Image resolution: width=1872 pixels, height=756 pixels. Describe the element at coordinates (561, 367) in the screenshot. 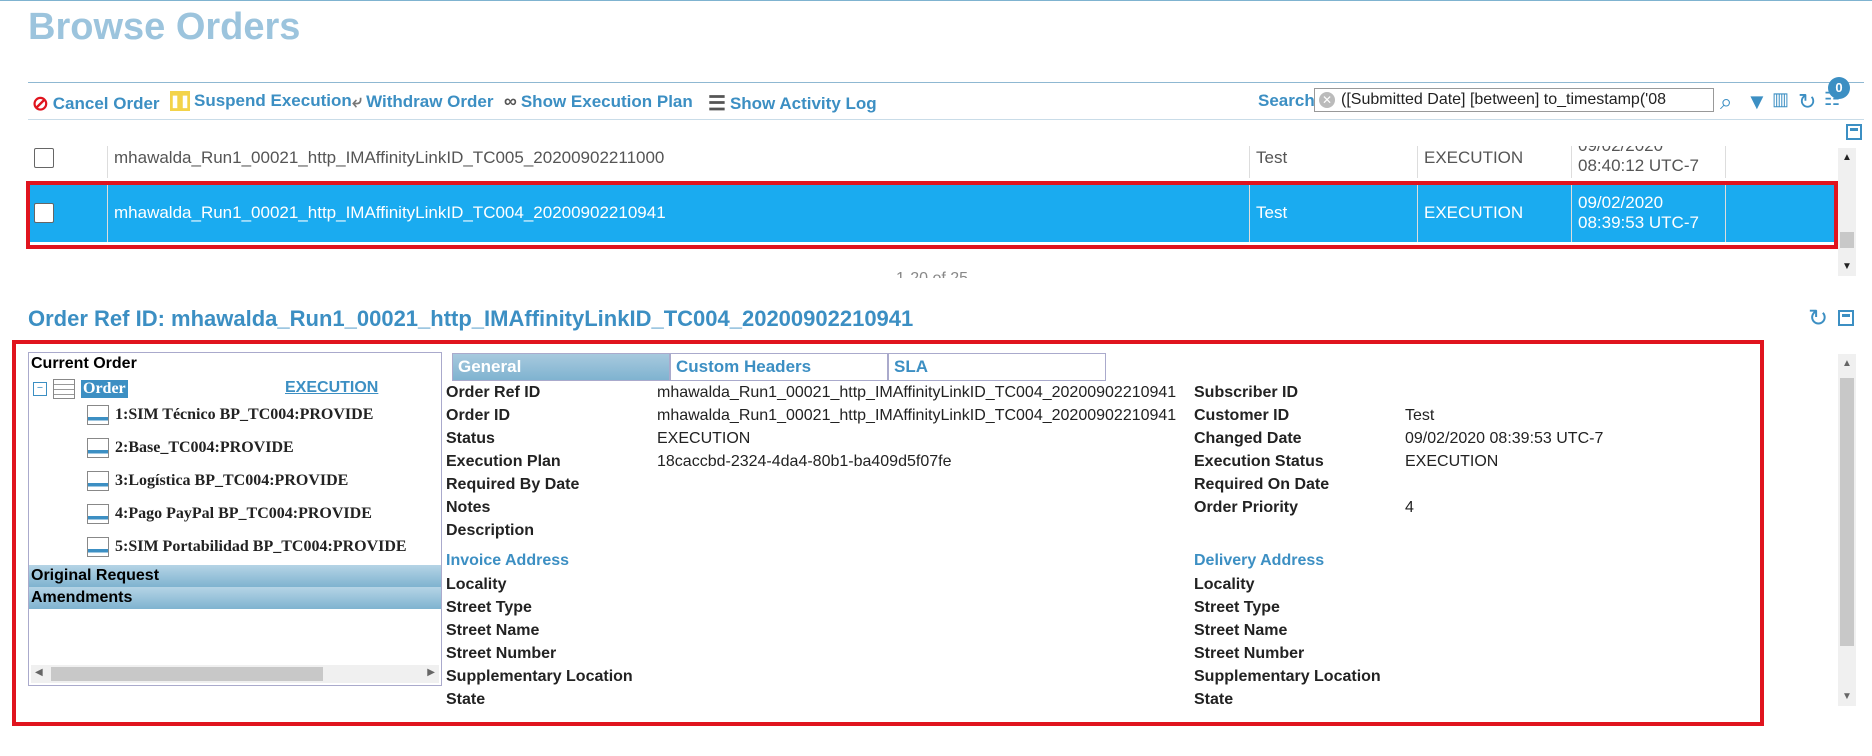

I see `tab-general: General` at that location.